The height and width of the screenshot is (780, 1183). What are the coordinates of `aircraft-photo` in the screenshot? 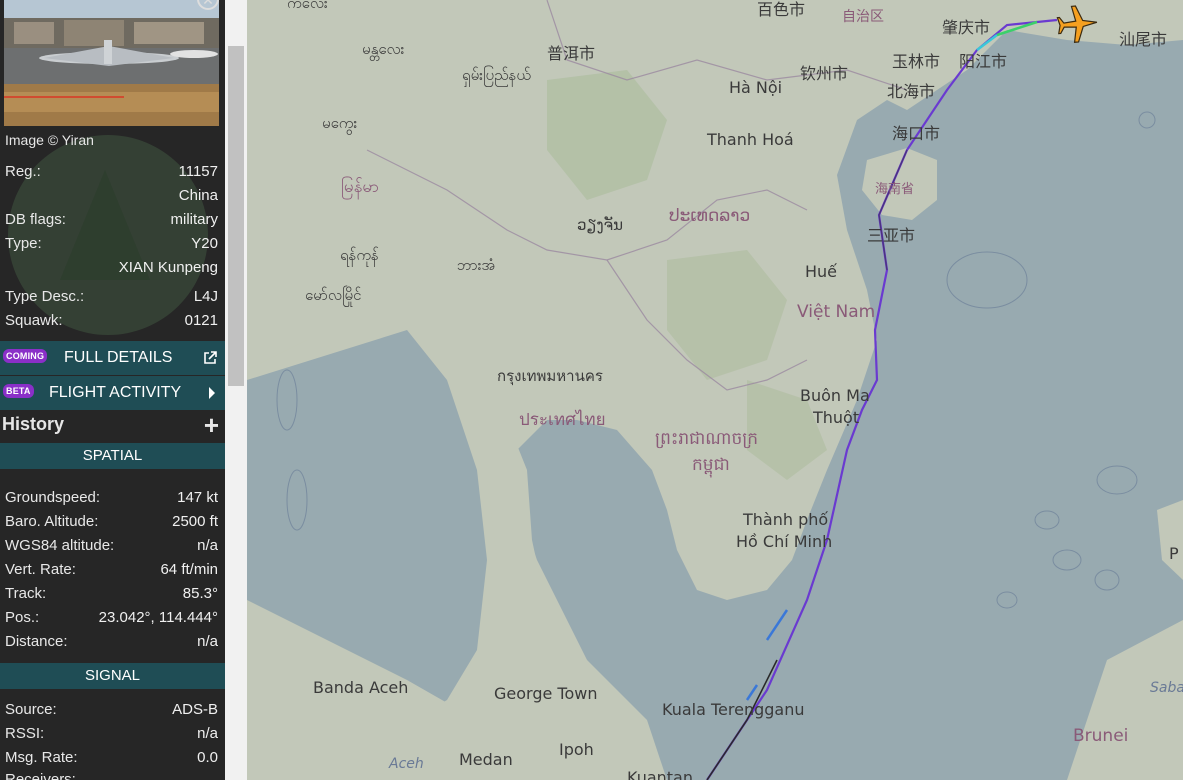 It's located at (111, 63).